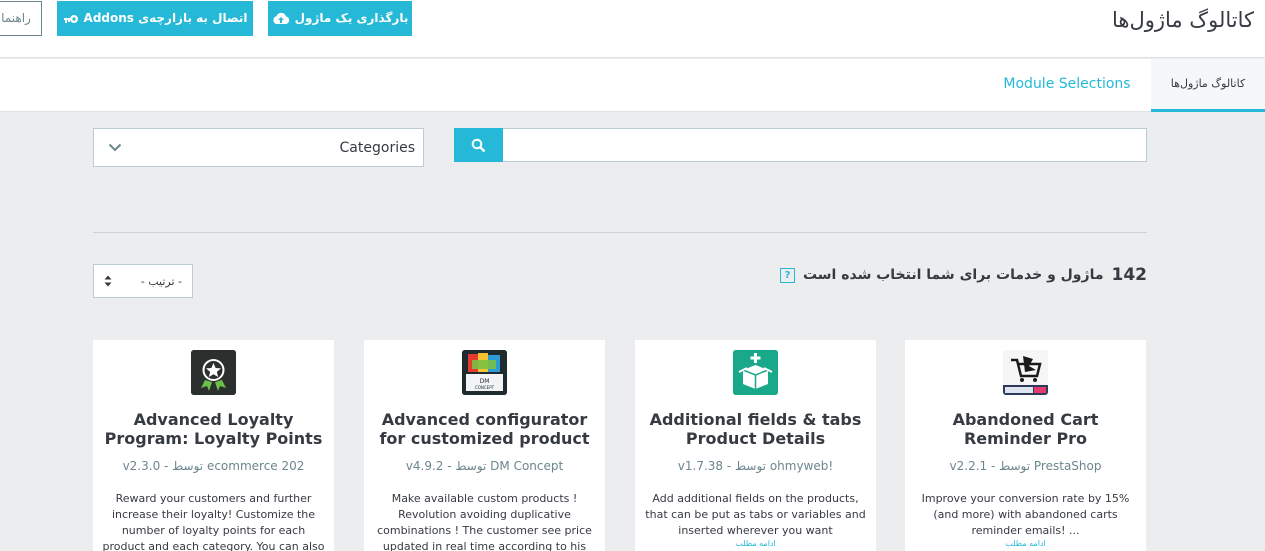 The width and height of the screenshot is (1265, 551). Describe the element at coordinates (1208, 85) in the screenshot. I see `tab-module-catalog: کاتالوگ ماژول‌ها` at that location.